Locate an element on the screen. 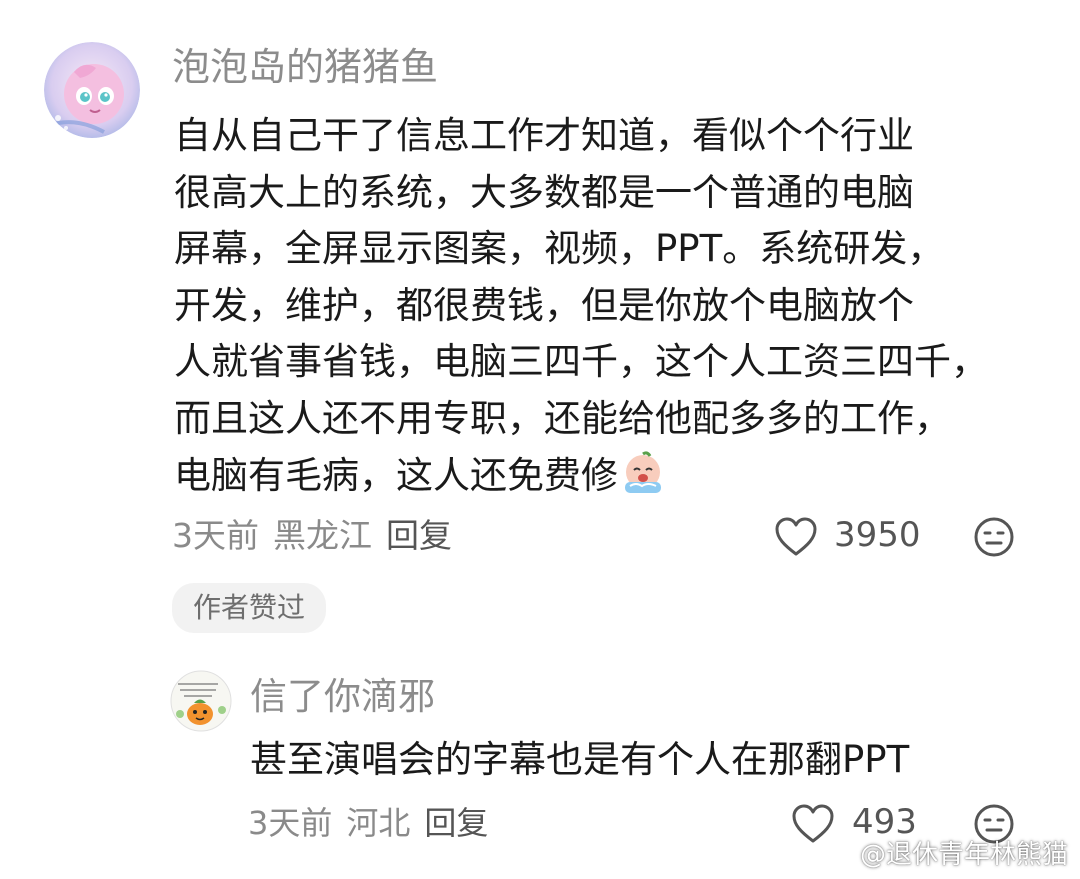  comment-meta: 3天前 河北 回复 is located at coordinates (375, 823).